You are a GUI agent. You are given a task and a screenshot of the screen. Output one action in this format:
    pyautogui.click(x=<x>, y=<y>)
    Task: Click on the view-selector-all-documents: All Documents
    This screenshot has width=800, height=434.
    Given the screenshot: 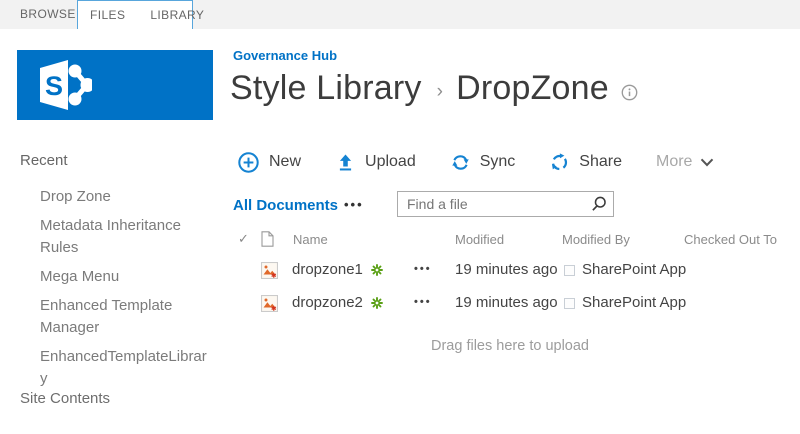 What is the action you would take?
    pyautogui.click(x=285, y=205)
    